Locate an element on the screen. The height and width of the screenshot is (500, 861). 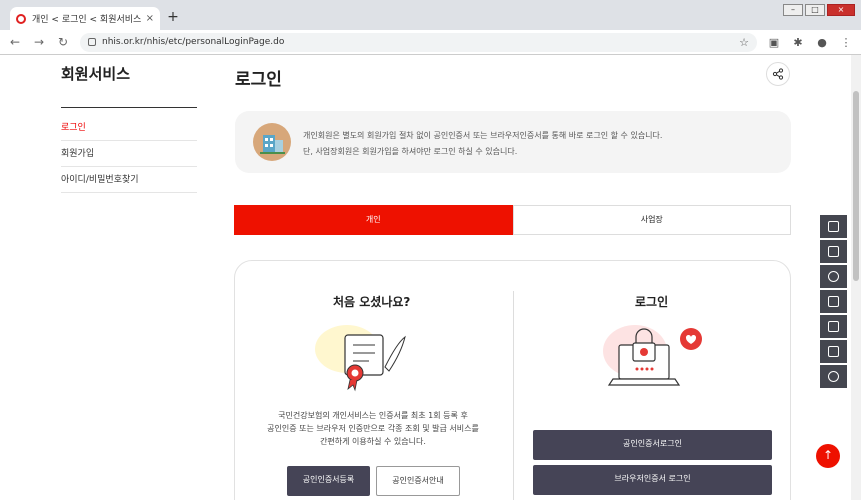
forward-icon: → is located at coordinates (39, 42).